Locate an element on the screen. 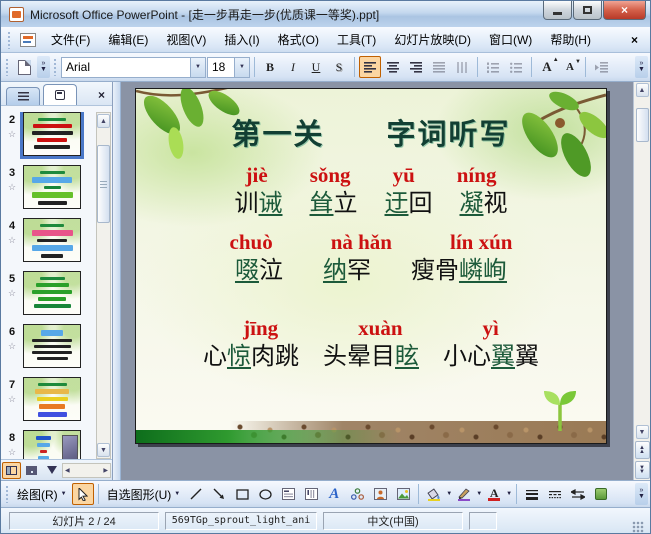 This screenshot has height=534, width=651. close-button: × is located at coordinates (624, 10).